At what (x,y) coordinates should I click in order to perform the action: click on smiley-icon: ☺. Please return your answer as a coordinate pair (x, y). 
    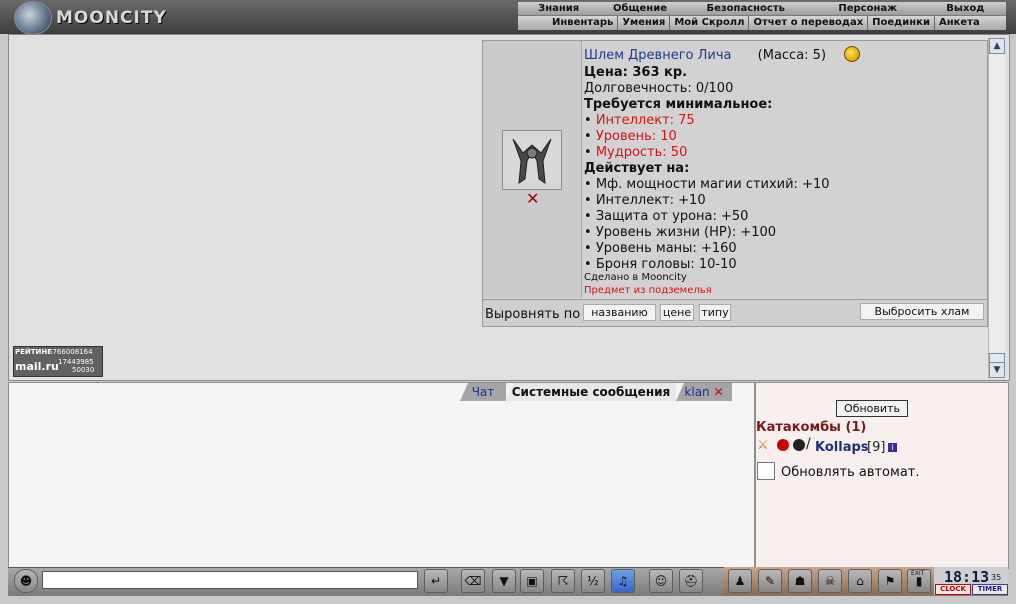
    Looking at the image, I should click on (661, 581).